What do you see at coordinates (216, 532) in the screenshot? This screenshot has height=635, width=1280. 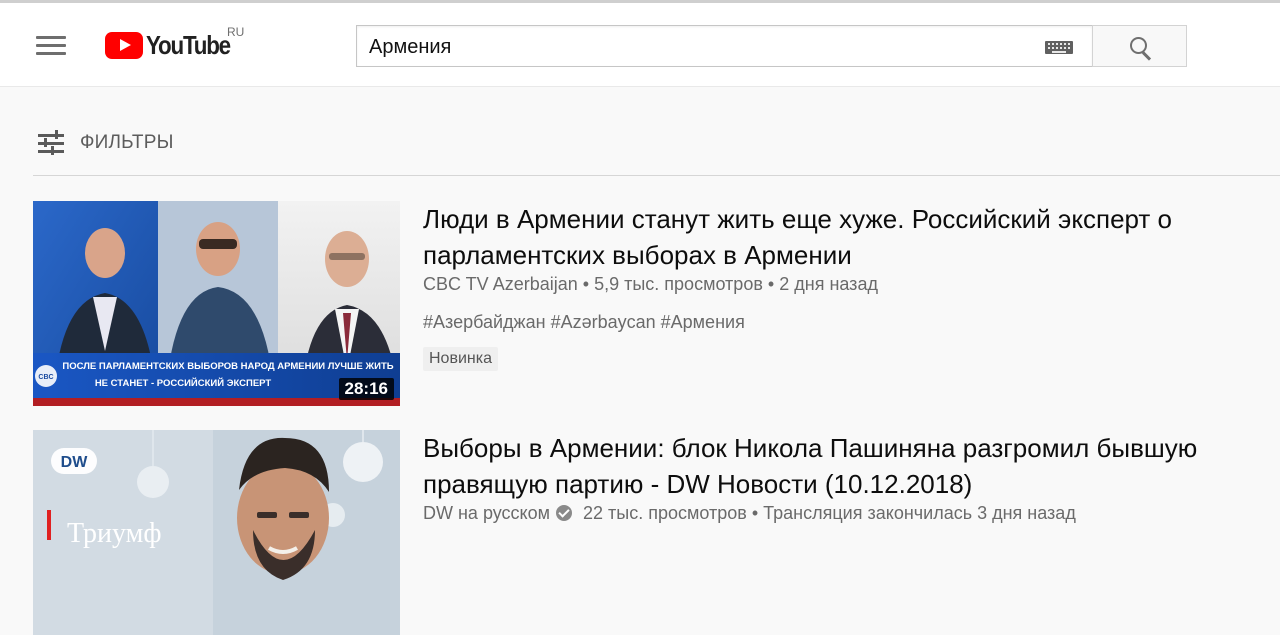 I see `video-thumbnail: DW Триумф` at bounding box center [216, 532].